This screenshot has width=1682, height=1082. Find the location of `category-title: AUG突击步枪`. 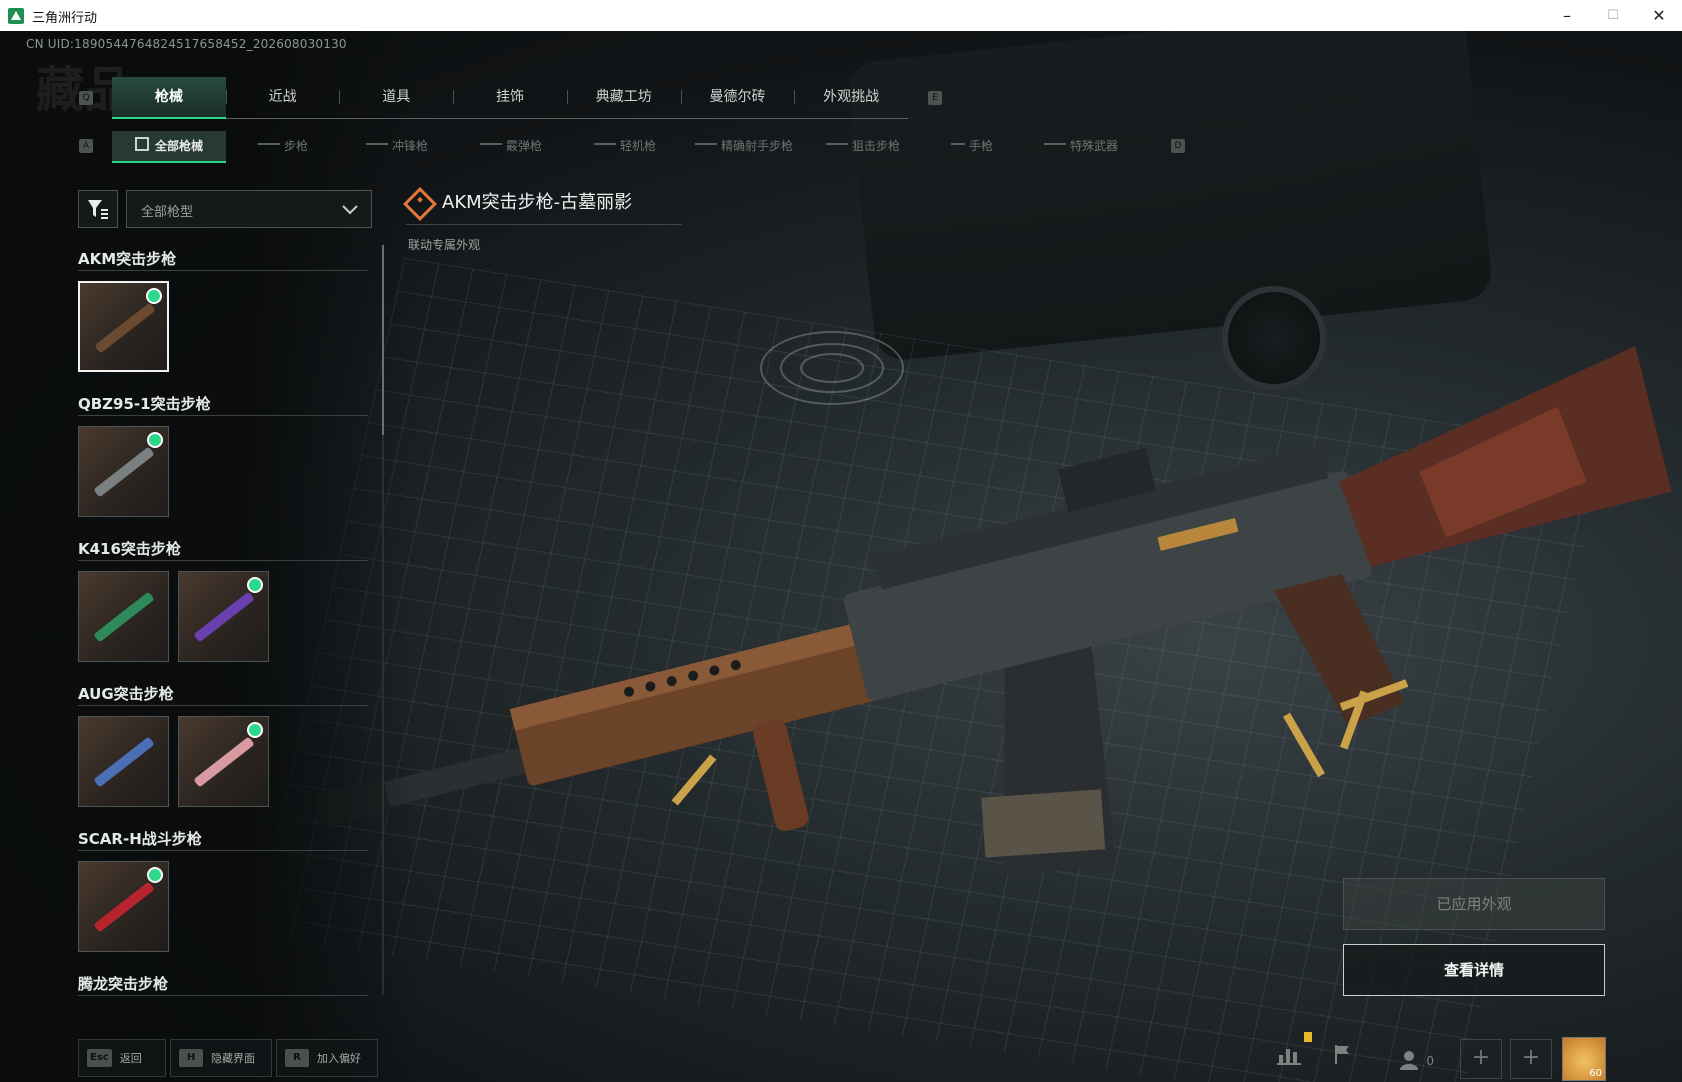

category-title: AUG突击步枪 is located at coordinates (223, 694).